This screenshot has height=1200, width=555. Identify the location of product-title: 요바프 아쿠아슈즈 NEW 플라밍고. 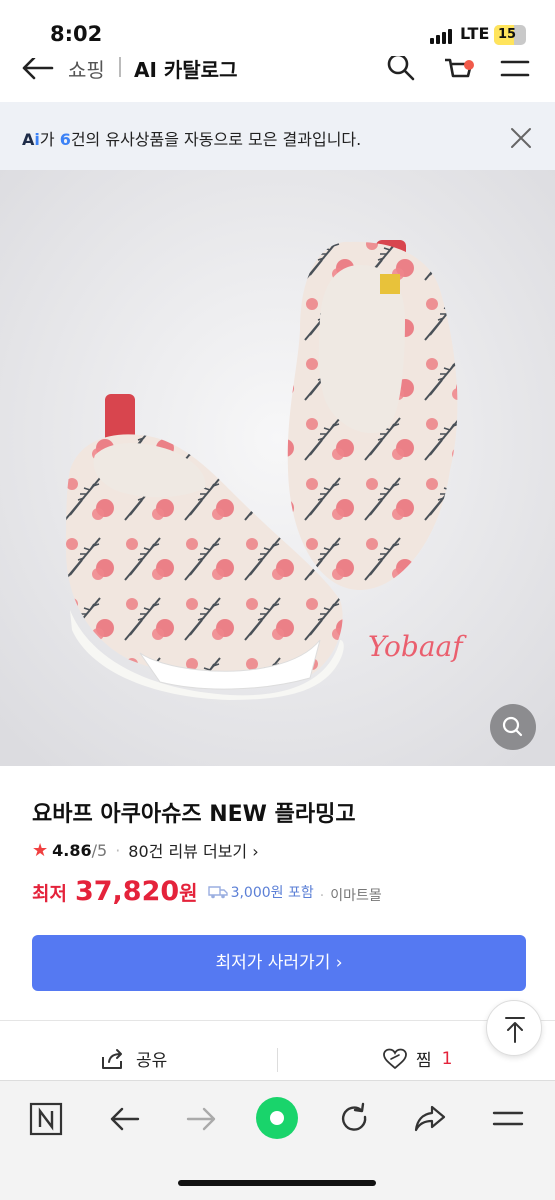
(194, 814).